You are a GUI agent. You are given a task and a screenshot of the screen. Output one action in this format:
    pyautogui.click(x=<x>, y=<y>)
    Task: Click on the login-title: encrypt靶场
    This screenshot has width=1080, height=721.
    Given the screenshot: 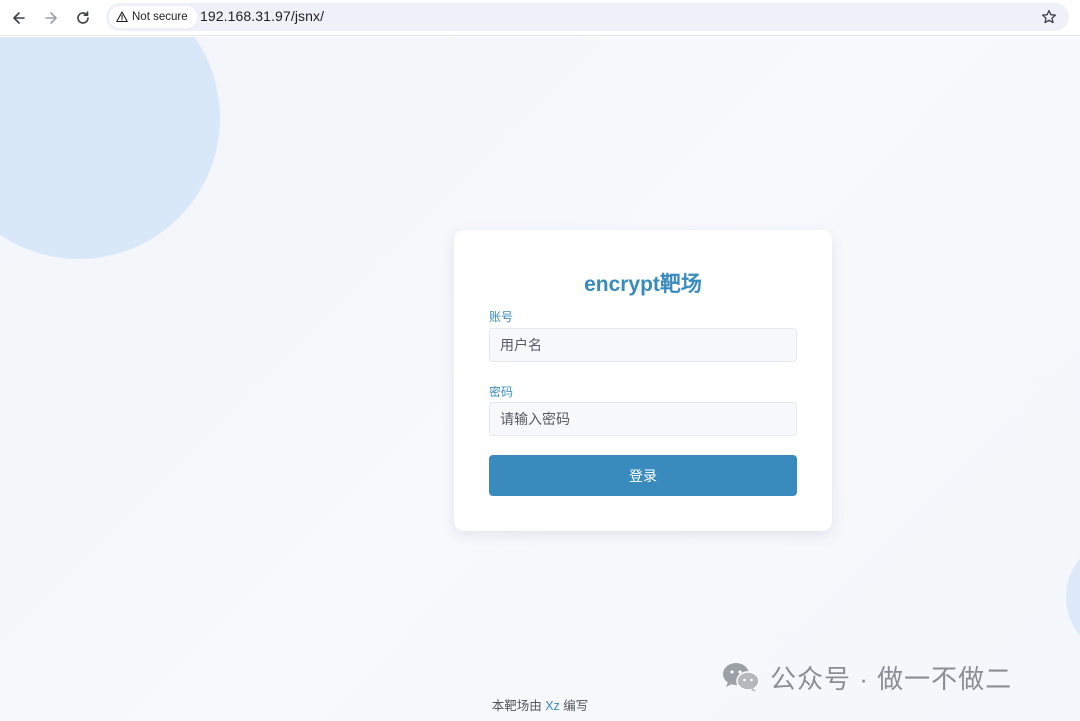 What is the action you would take?
    pyautogui.click(x=643, y=284)
    